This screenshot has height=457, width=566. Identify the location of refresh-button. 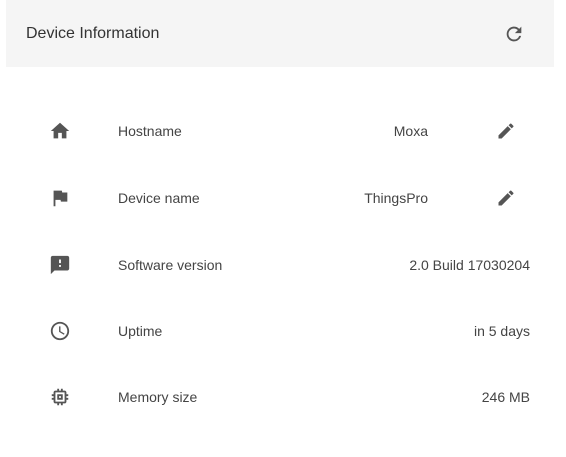
(514, 34).